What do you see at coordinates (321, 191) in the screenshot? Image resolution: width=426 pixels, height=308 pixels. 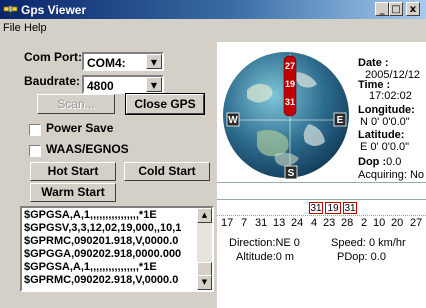 I see `signal-bar-area` at bounding box center [321, 191].